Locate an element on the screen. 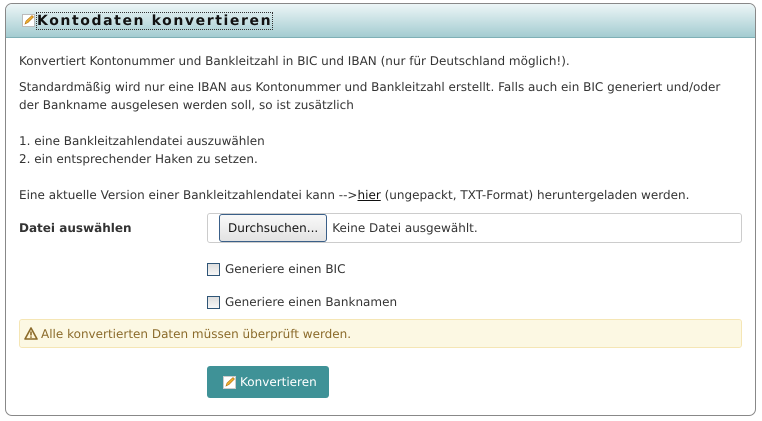 This screenshot has height=421, width=762. file-status: Keine Datei ausgewählt. is located at coordinates (405, 228).